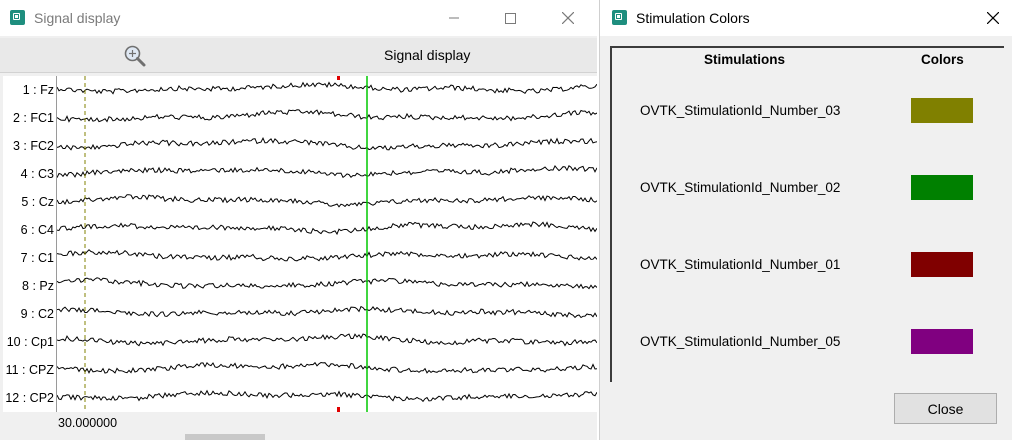 The image size is (1012, 440). I want to click on minimize-button, so click(454, 18).